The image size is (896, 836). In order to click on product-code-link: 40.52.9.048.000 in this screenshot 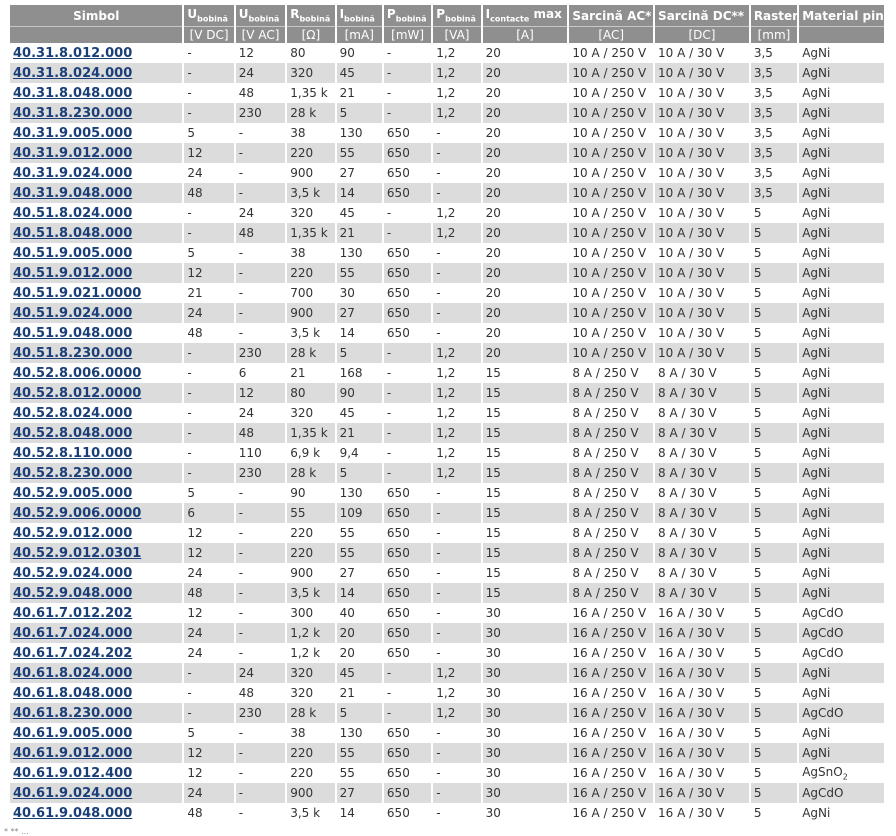, I will do `click(72, 593)`.